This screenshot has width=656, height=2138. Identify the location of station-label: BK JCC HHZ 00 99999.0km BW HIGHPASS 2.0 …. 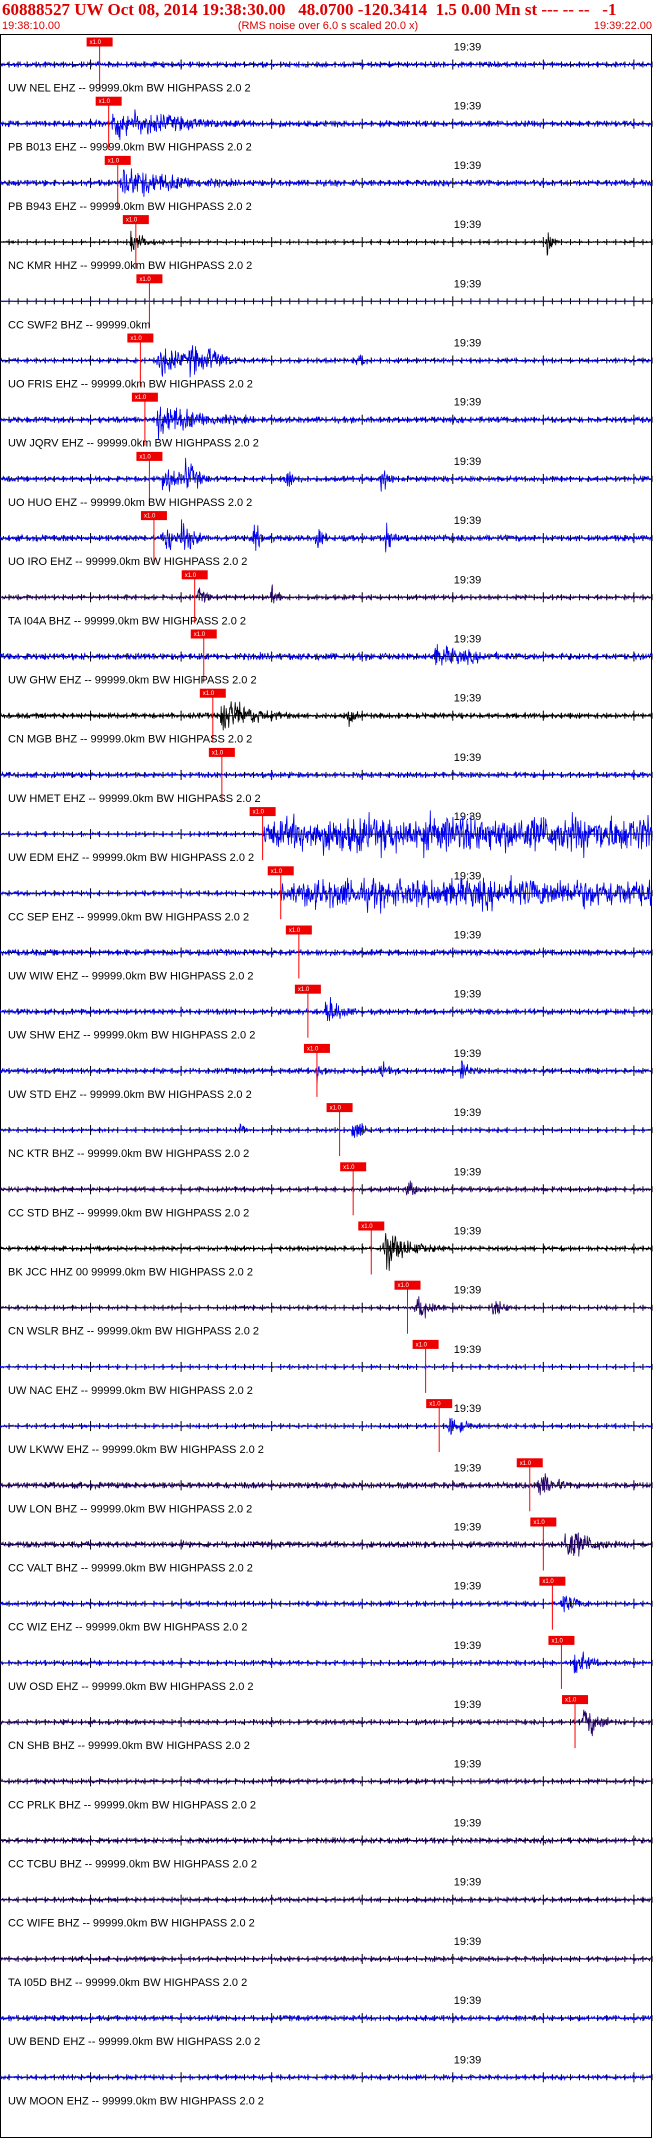
(130, 1273).